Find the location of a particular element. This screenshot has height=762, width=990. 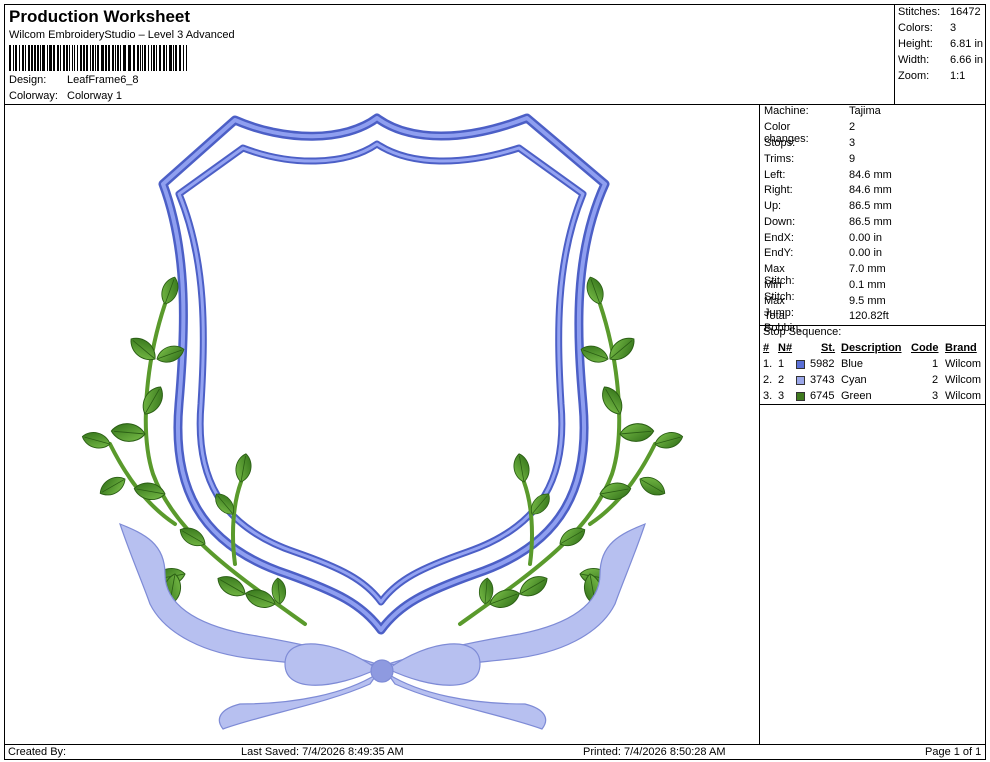

printed-date: Printed: 7/4/2026 8:50:28 AM is located at coordinates (654, 752).